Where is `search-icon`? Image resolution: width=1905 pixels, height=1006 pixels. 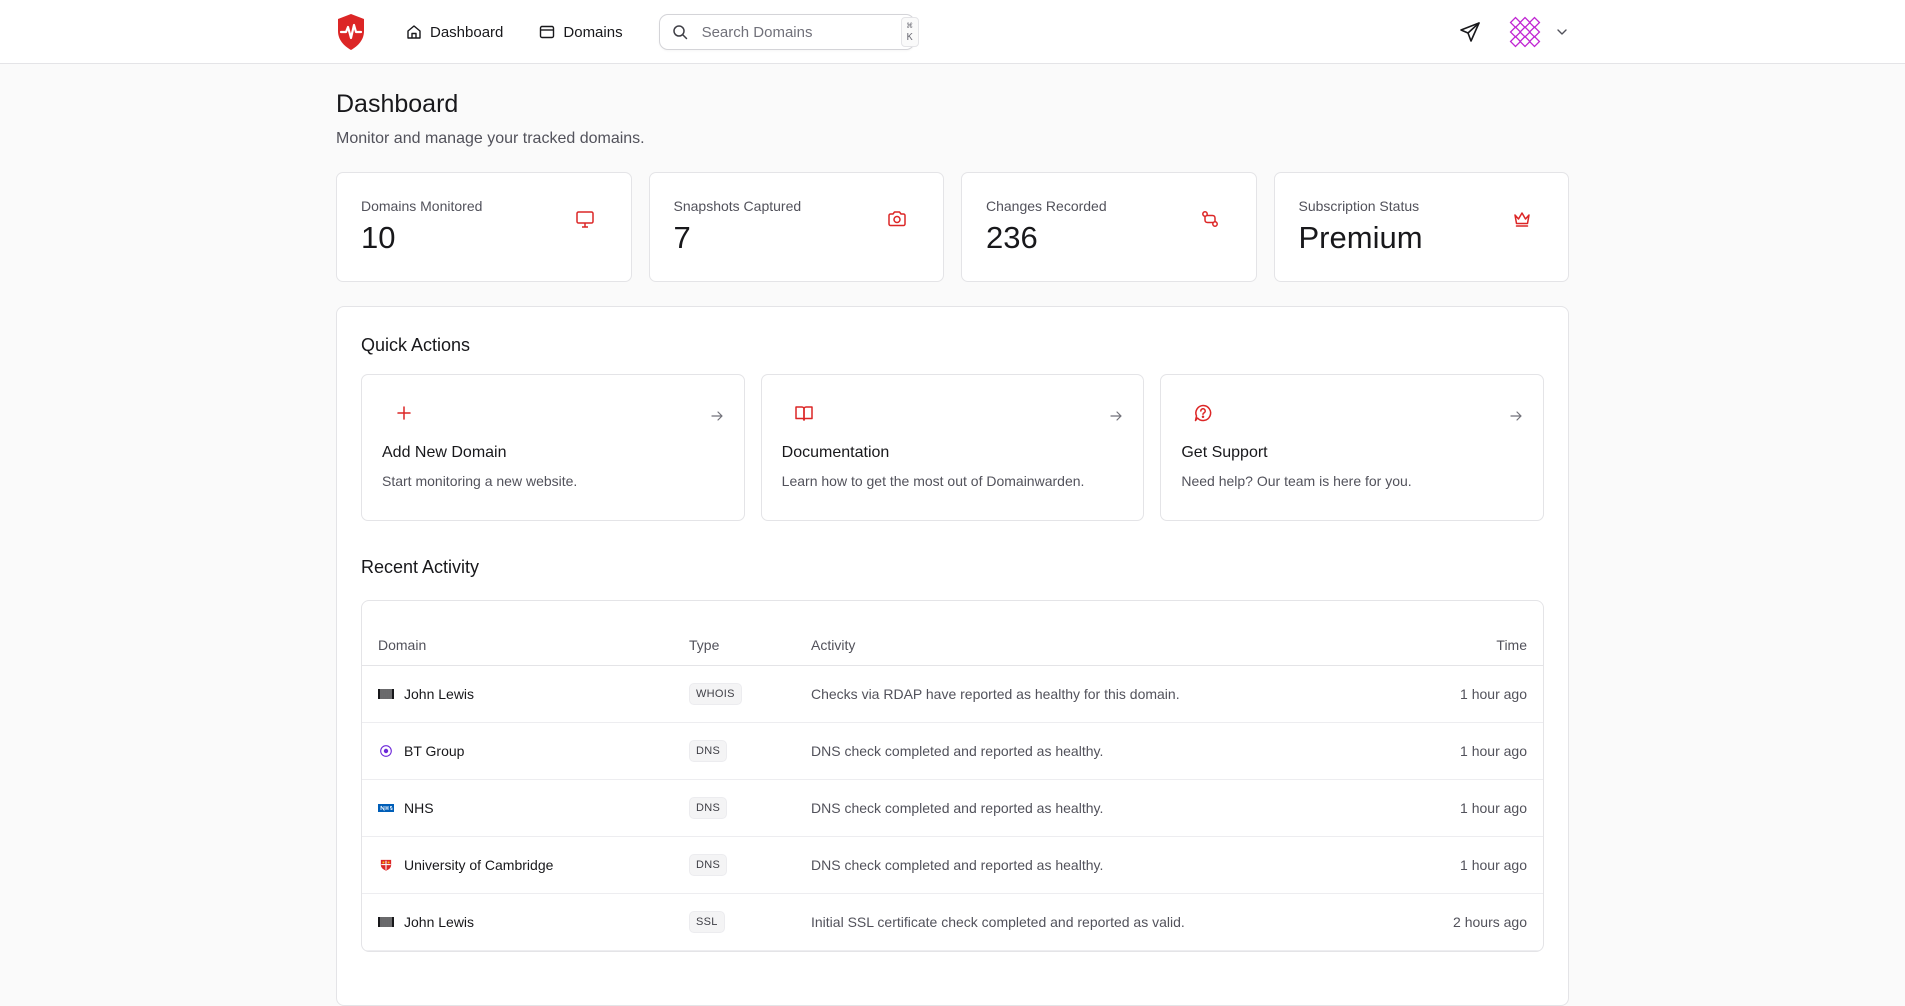 search-icon is located at coordinates (679, 32).